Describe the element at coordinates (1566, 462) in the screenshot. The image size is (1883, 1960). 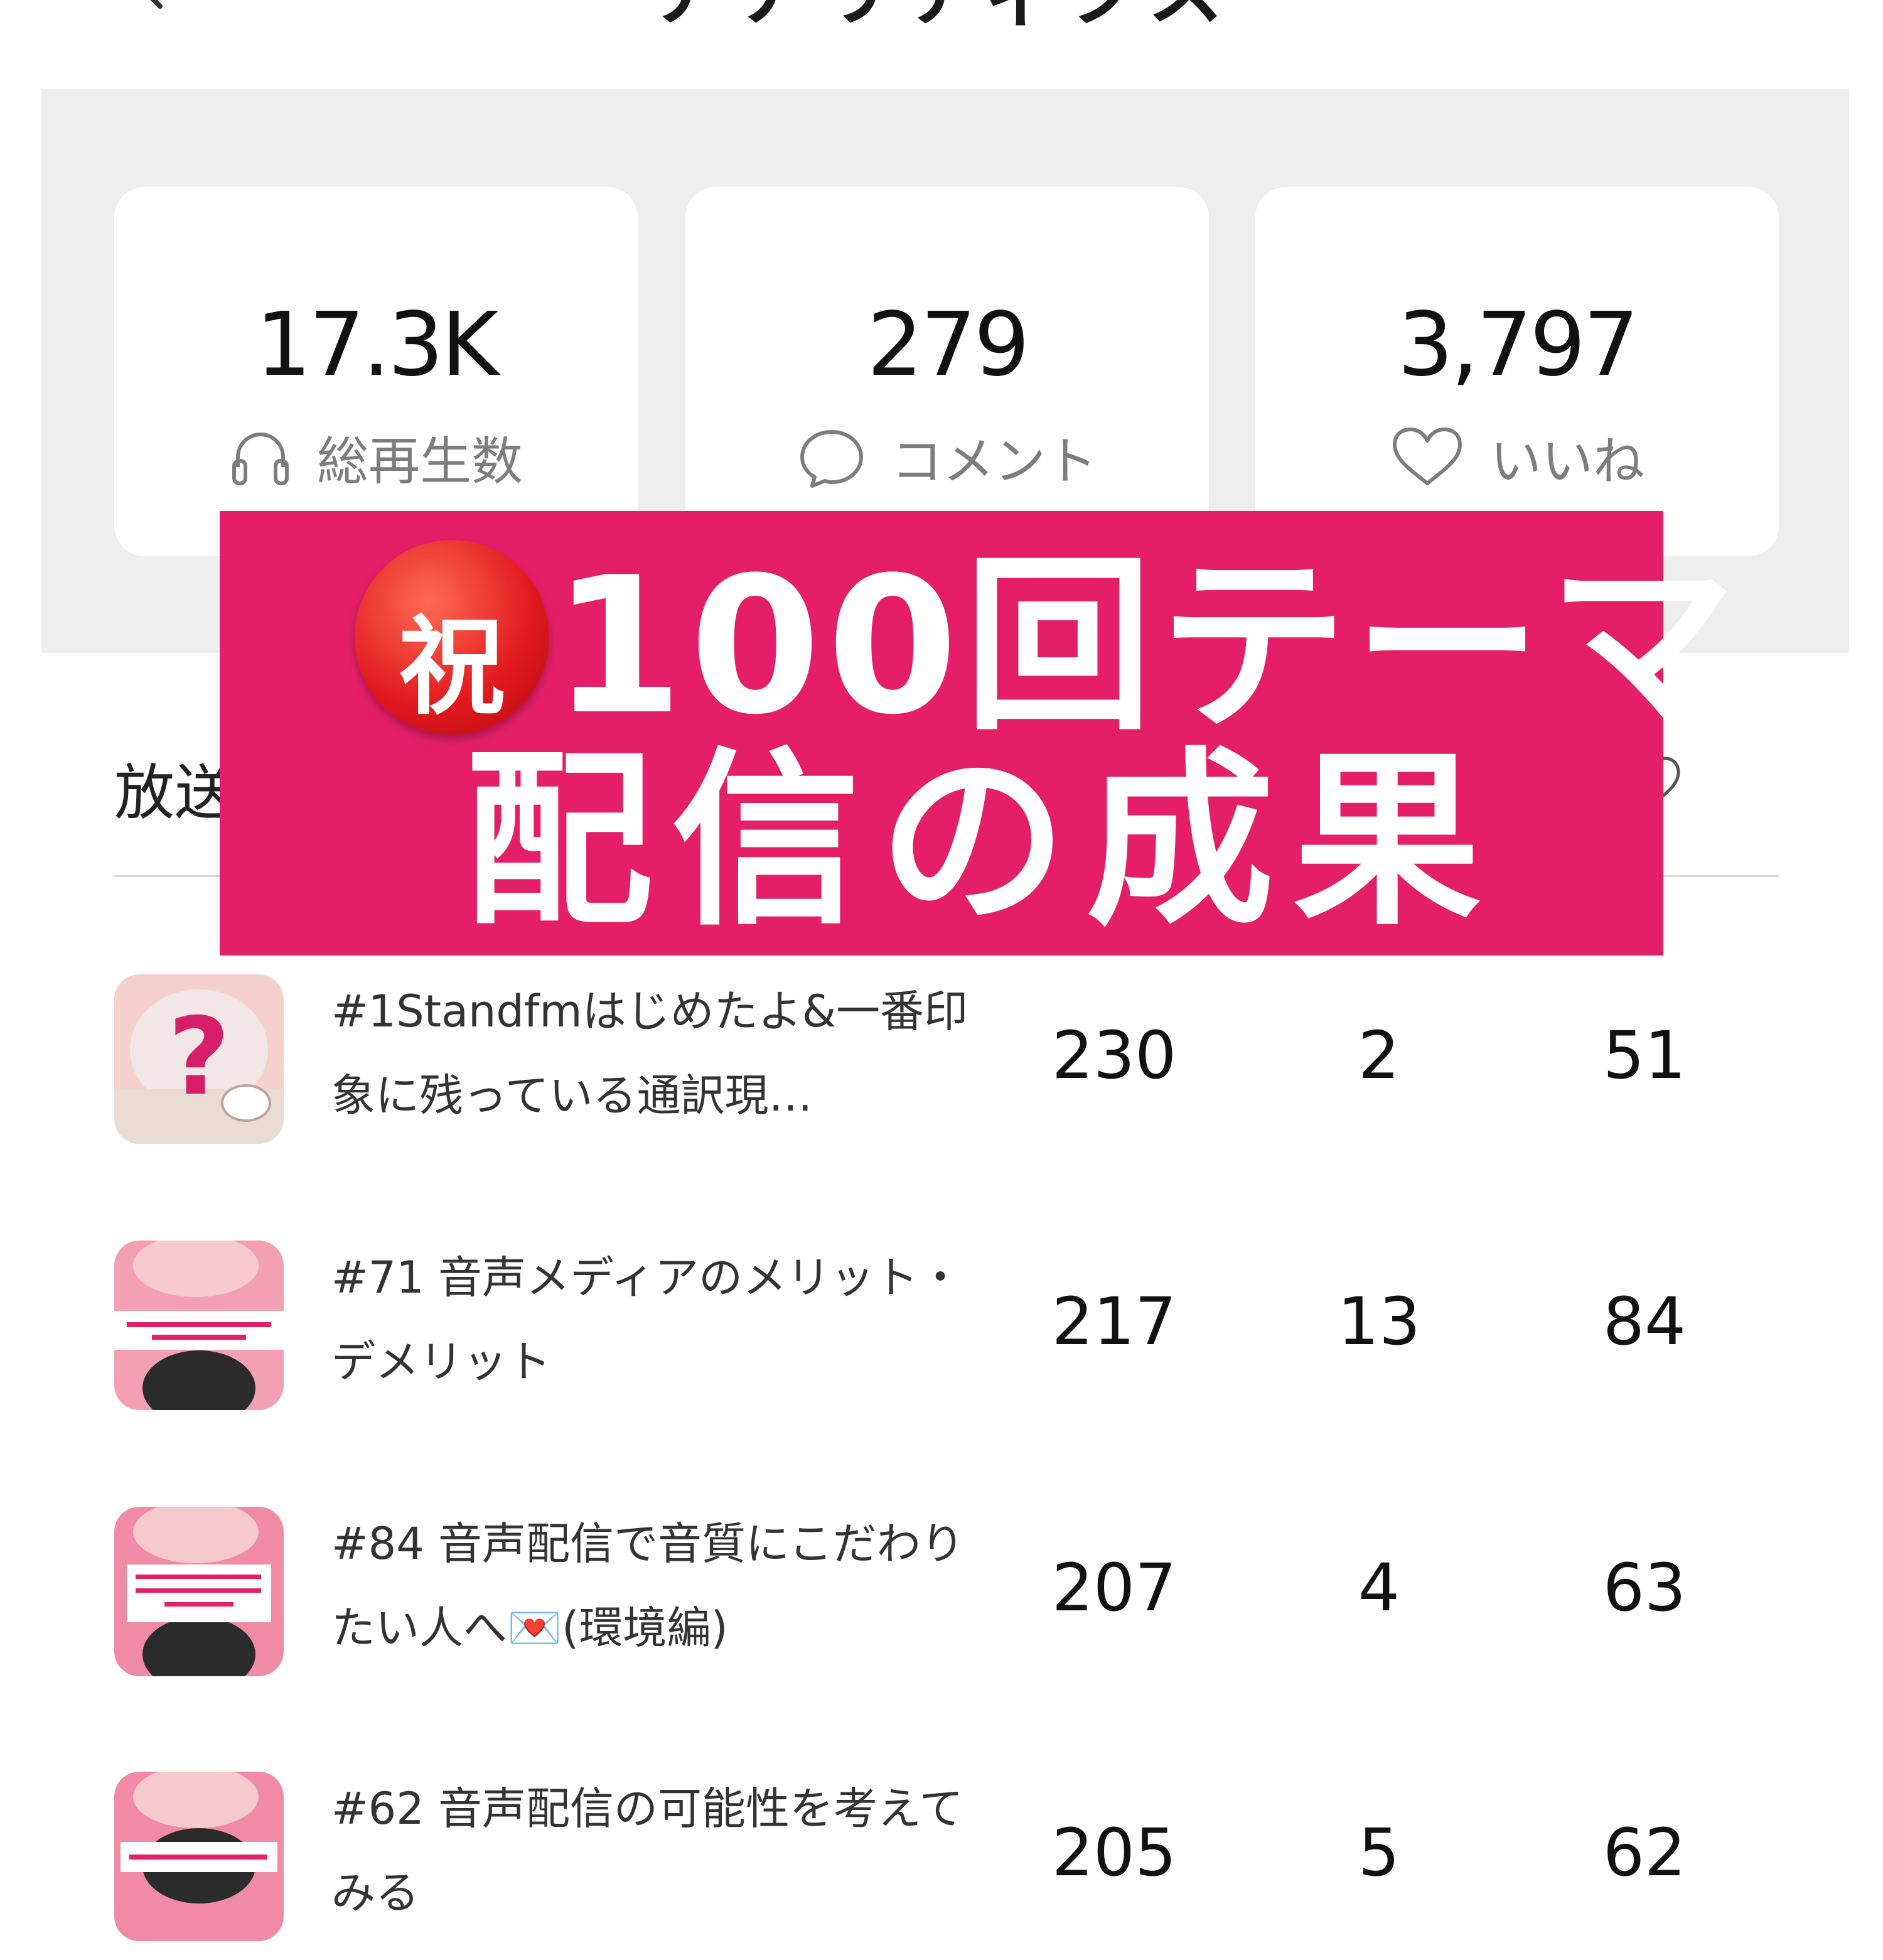
I see `likes-label: いいね` at that location.